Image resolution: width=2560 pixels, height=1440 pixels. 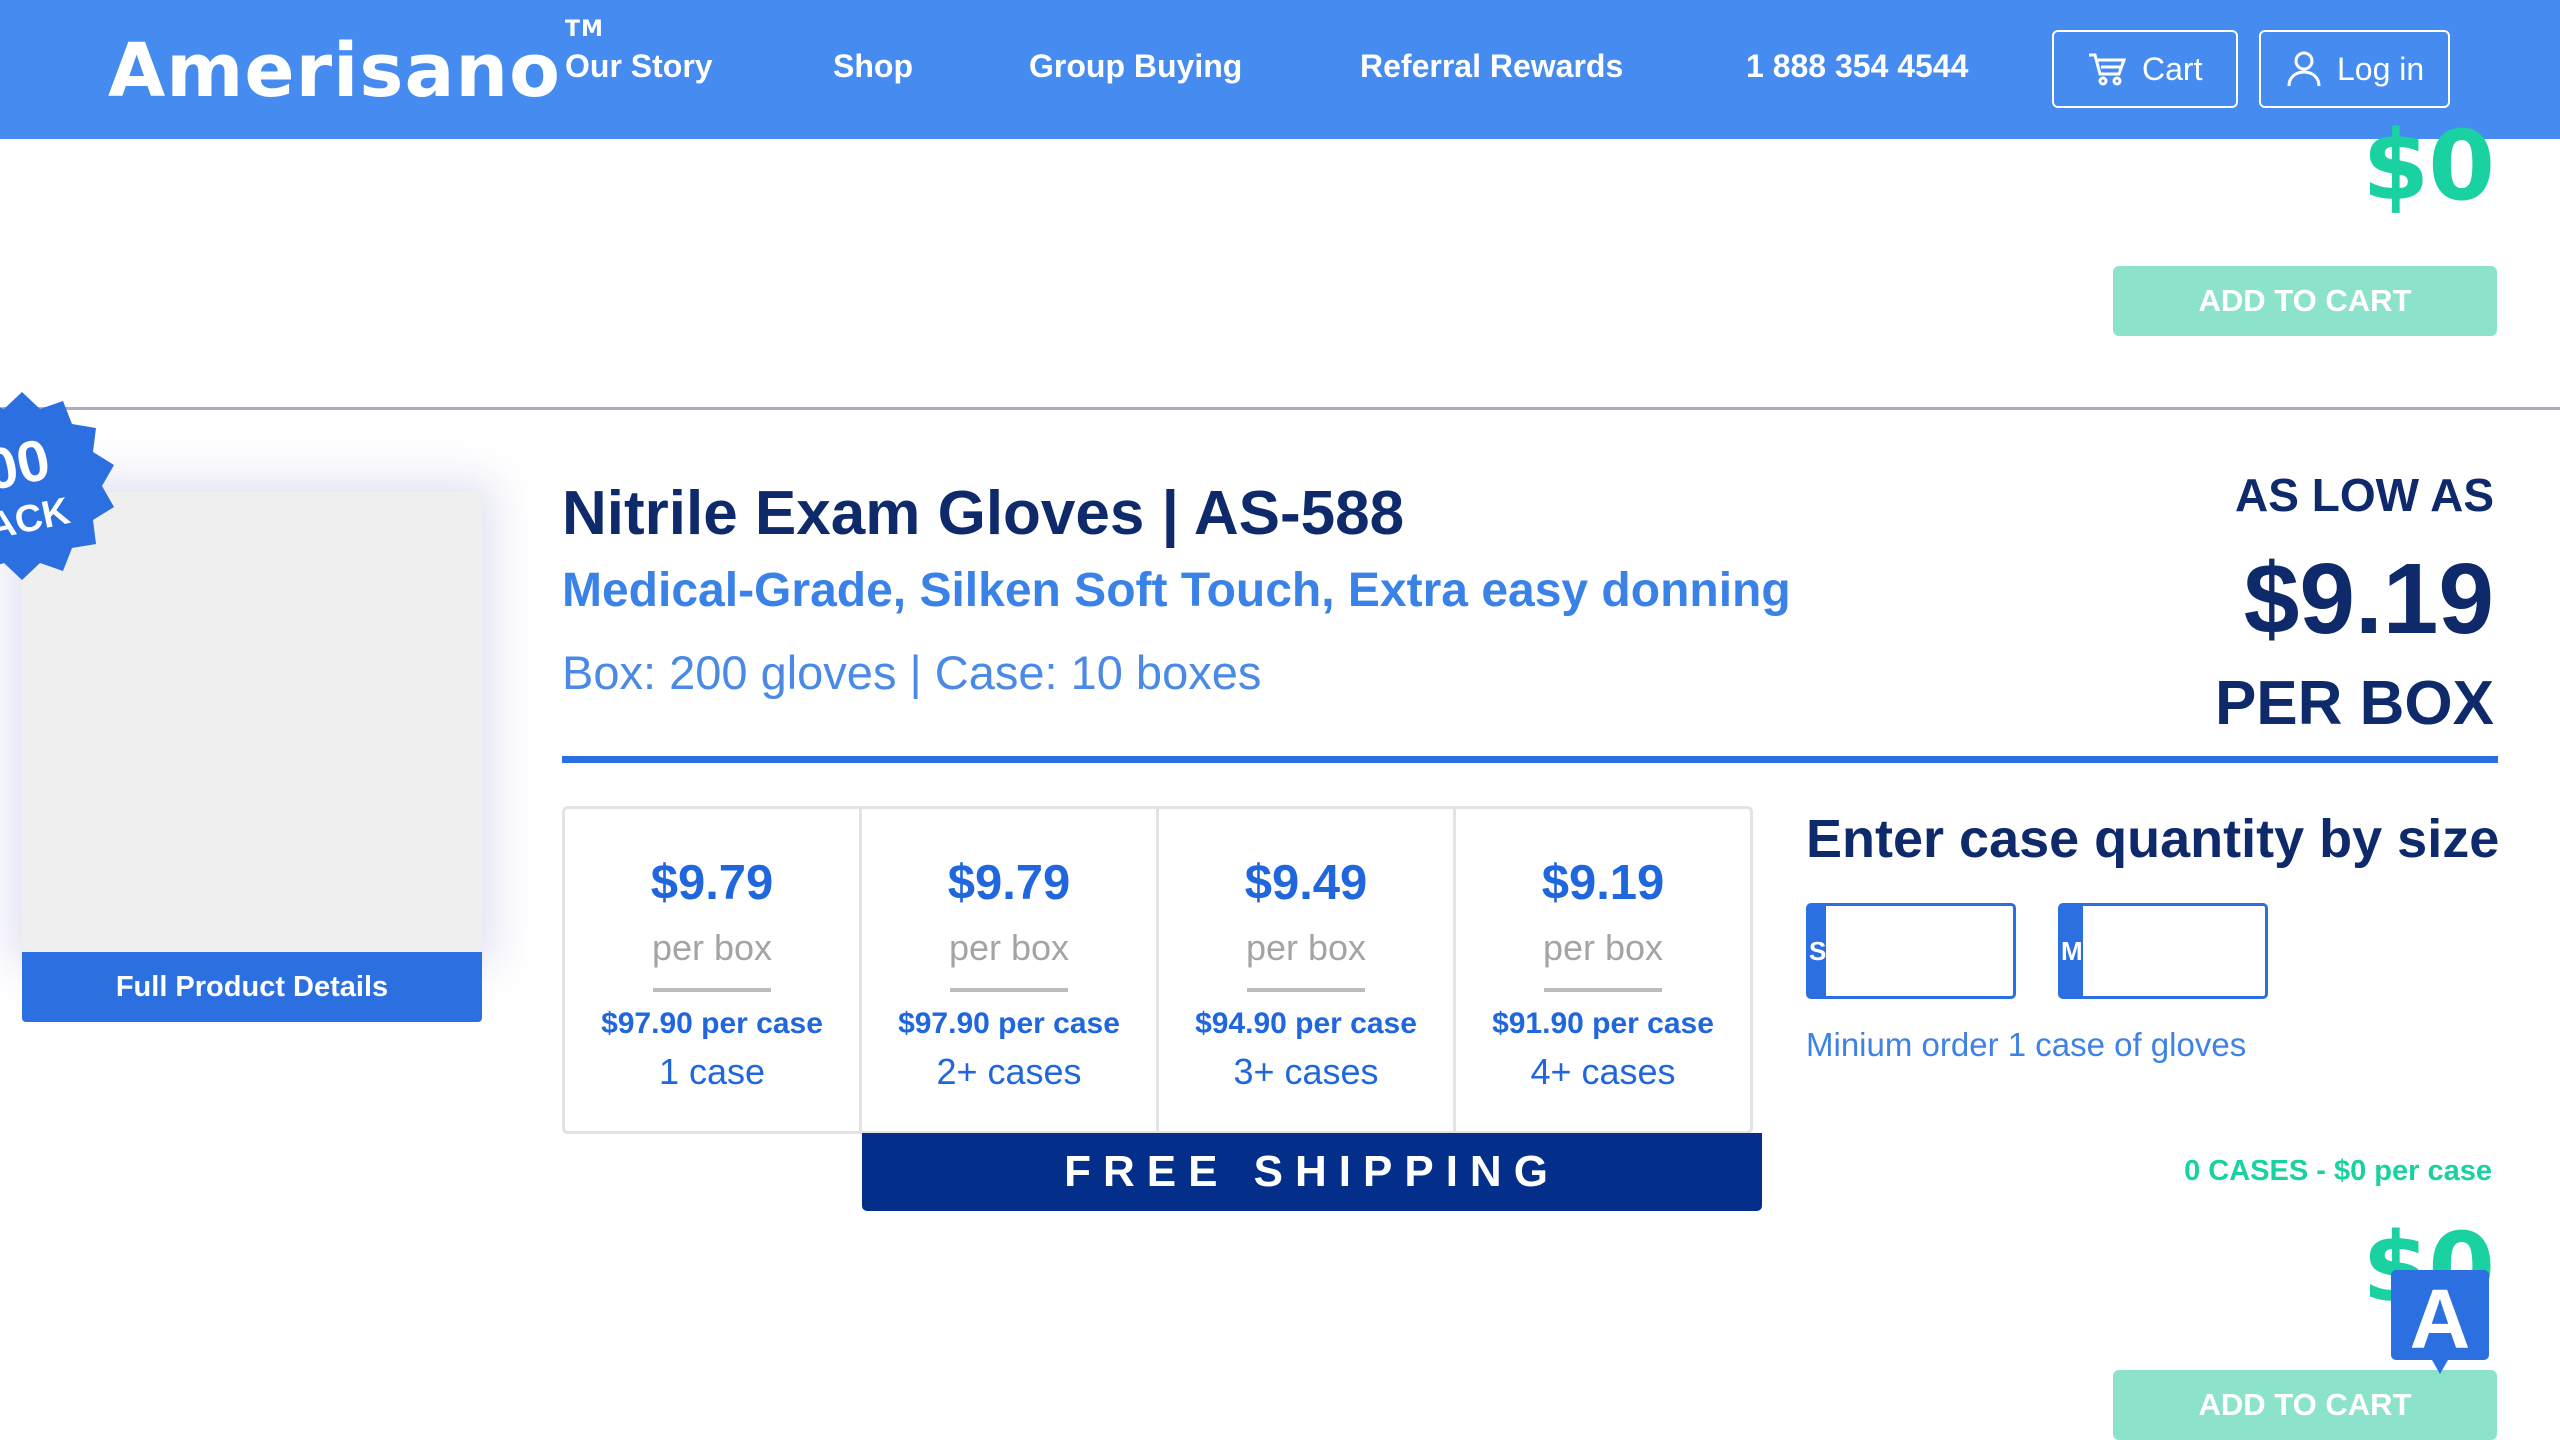 I want to click on tier-case-price: $94.90 per case, so click(x=1306, y=1023).